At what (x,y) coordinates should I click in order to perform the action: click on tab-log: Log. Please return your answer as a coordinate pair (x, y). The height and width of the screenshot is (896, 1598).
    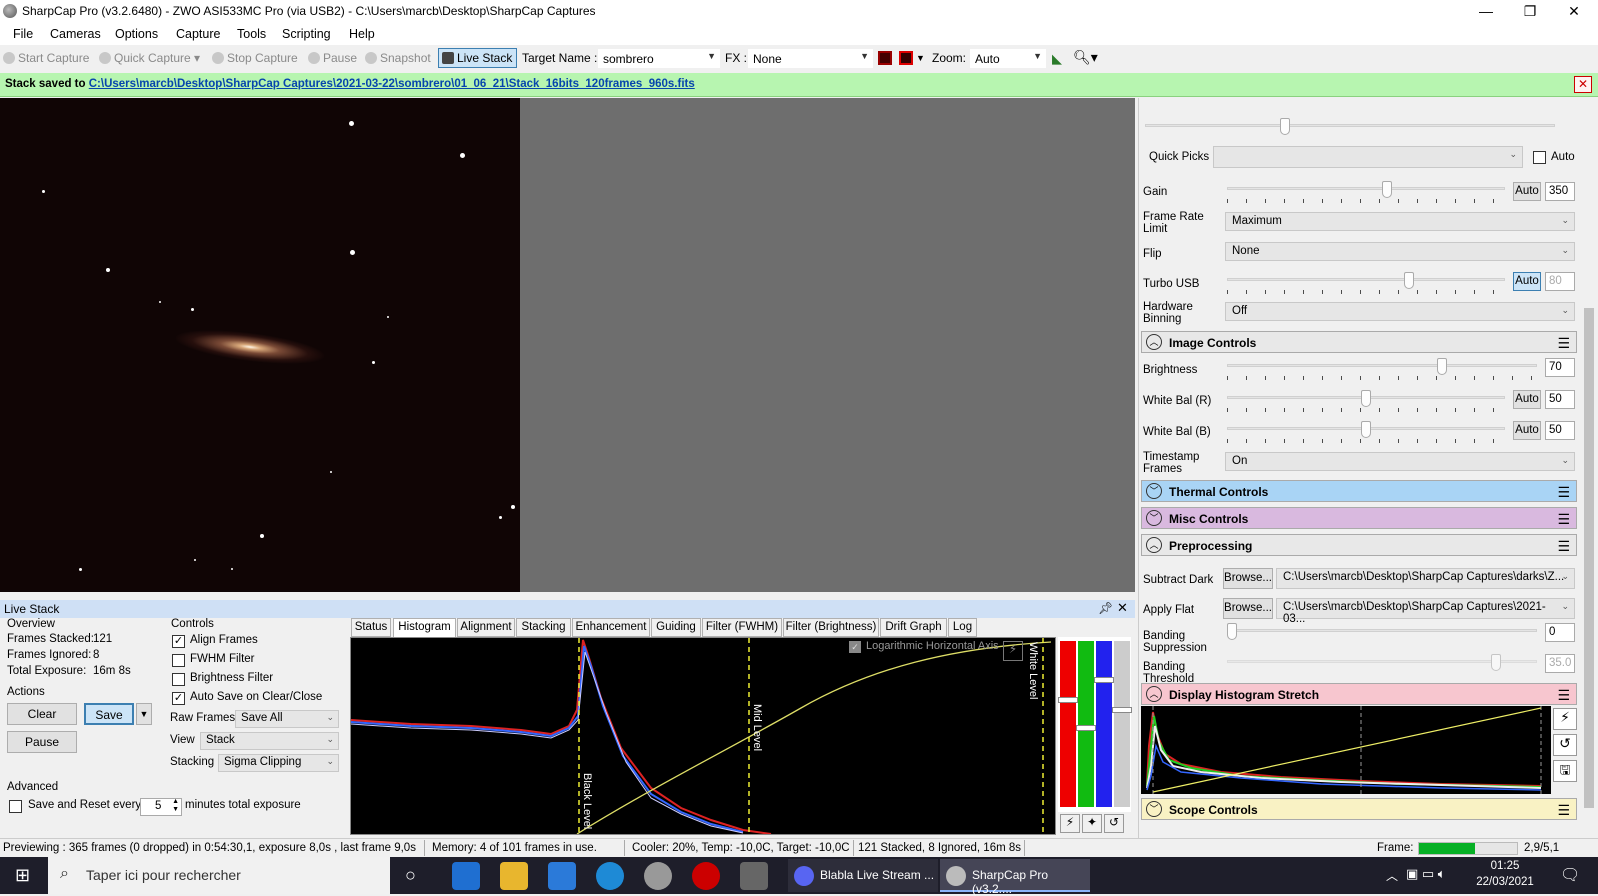
    Looking at the image, I should click on (962, 627).